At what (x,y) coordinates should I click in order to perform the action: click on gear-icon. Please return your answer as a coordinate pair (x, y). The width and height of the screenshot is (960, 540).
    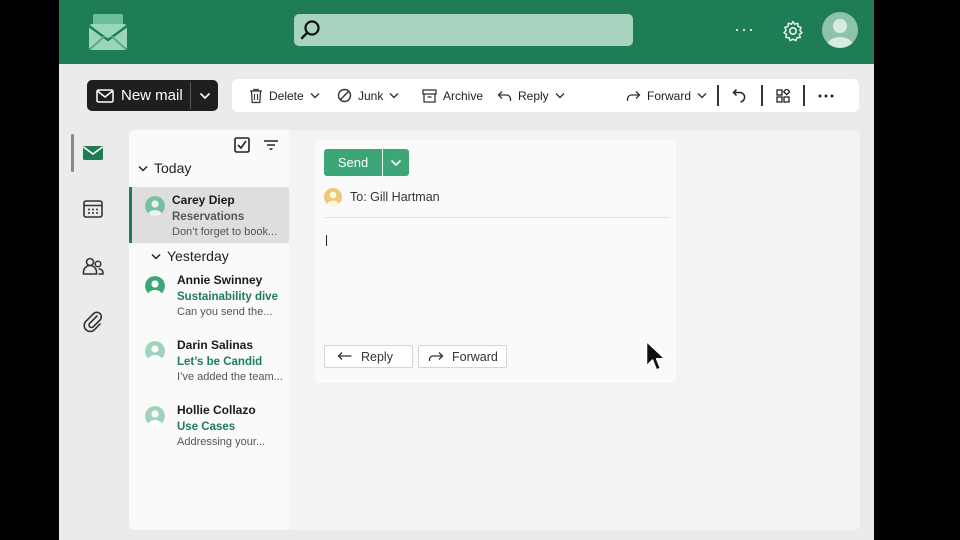
    Looking at the image, I should click on (793, 31).